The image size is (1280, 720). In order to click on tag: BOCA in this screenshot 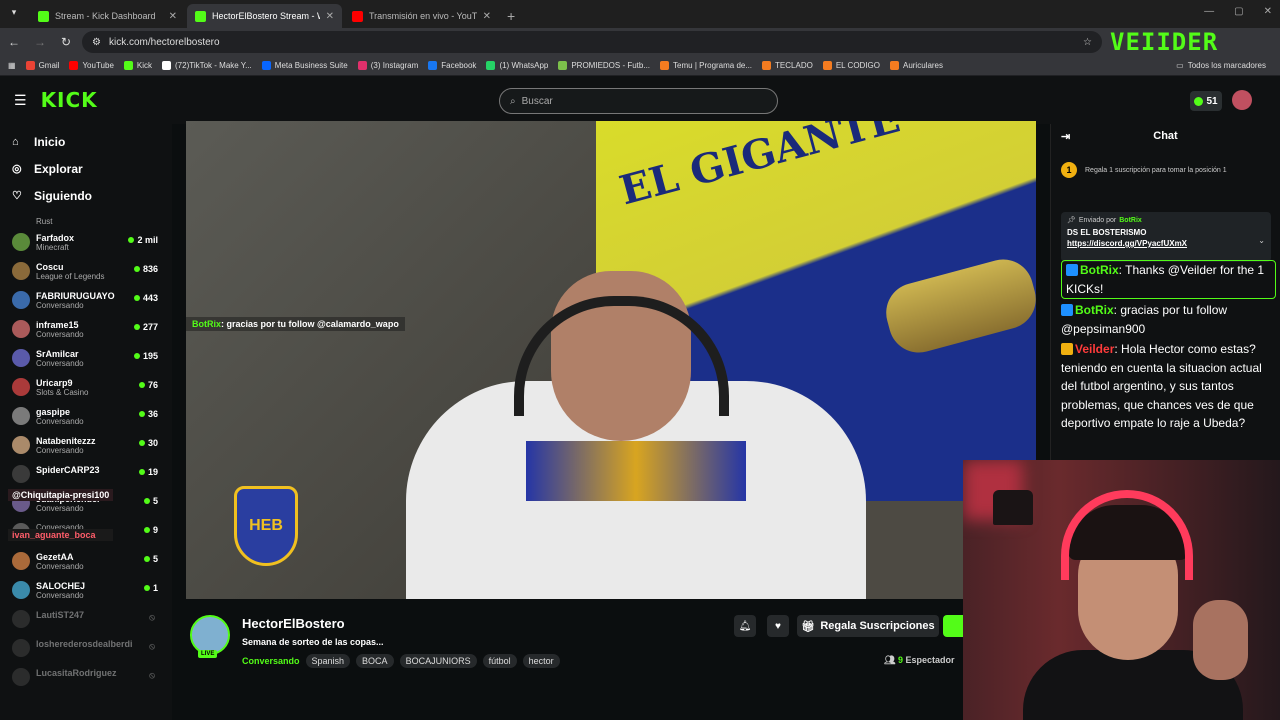, I will do `click(375, 661)`.